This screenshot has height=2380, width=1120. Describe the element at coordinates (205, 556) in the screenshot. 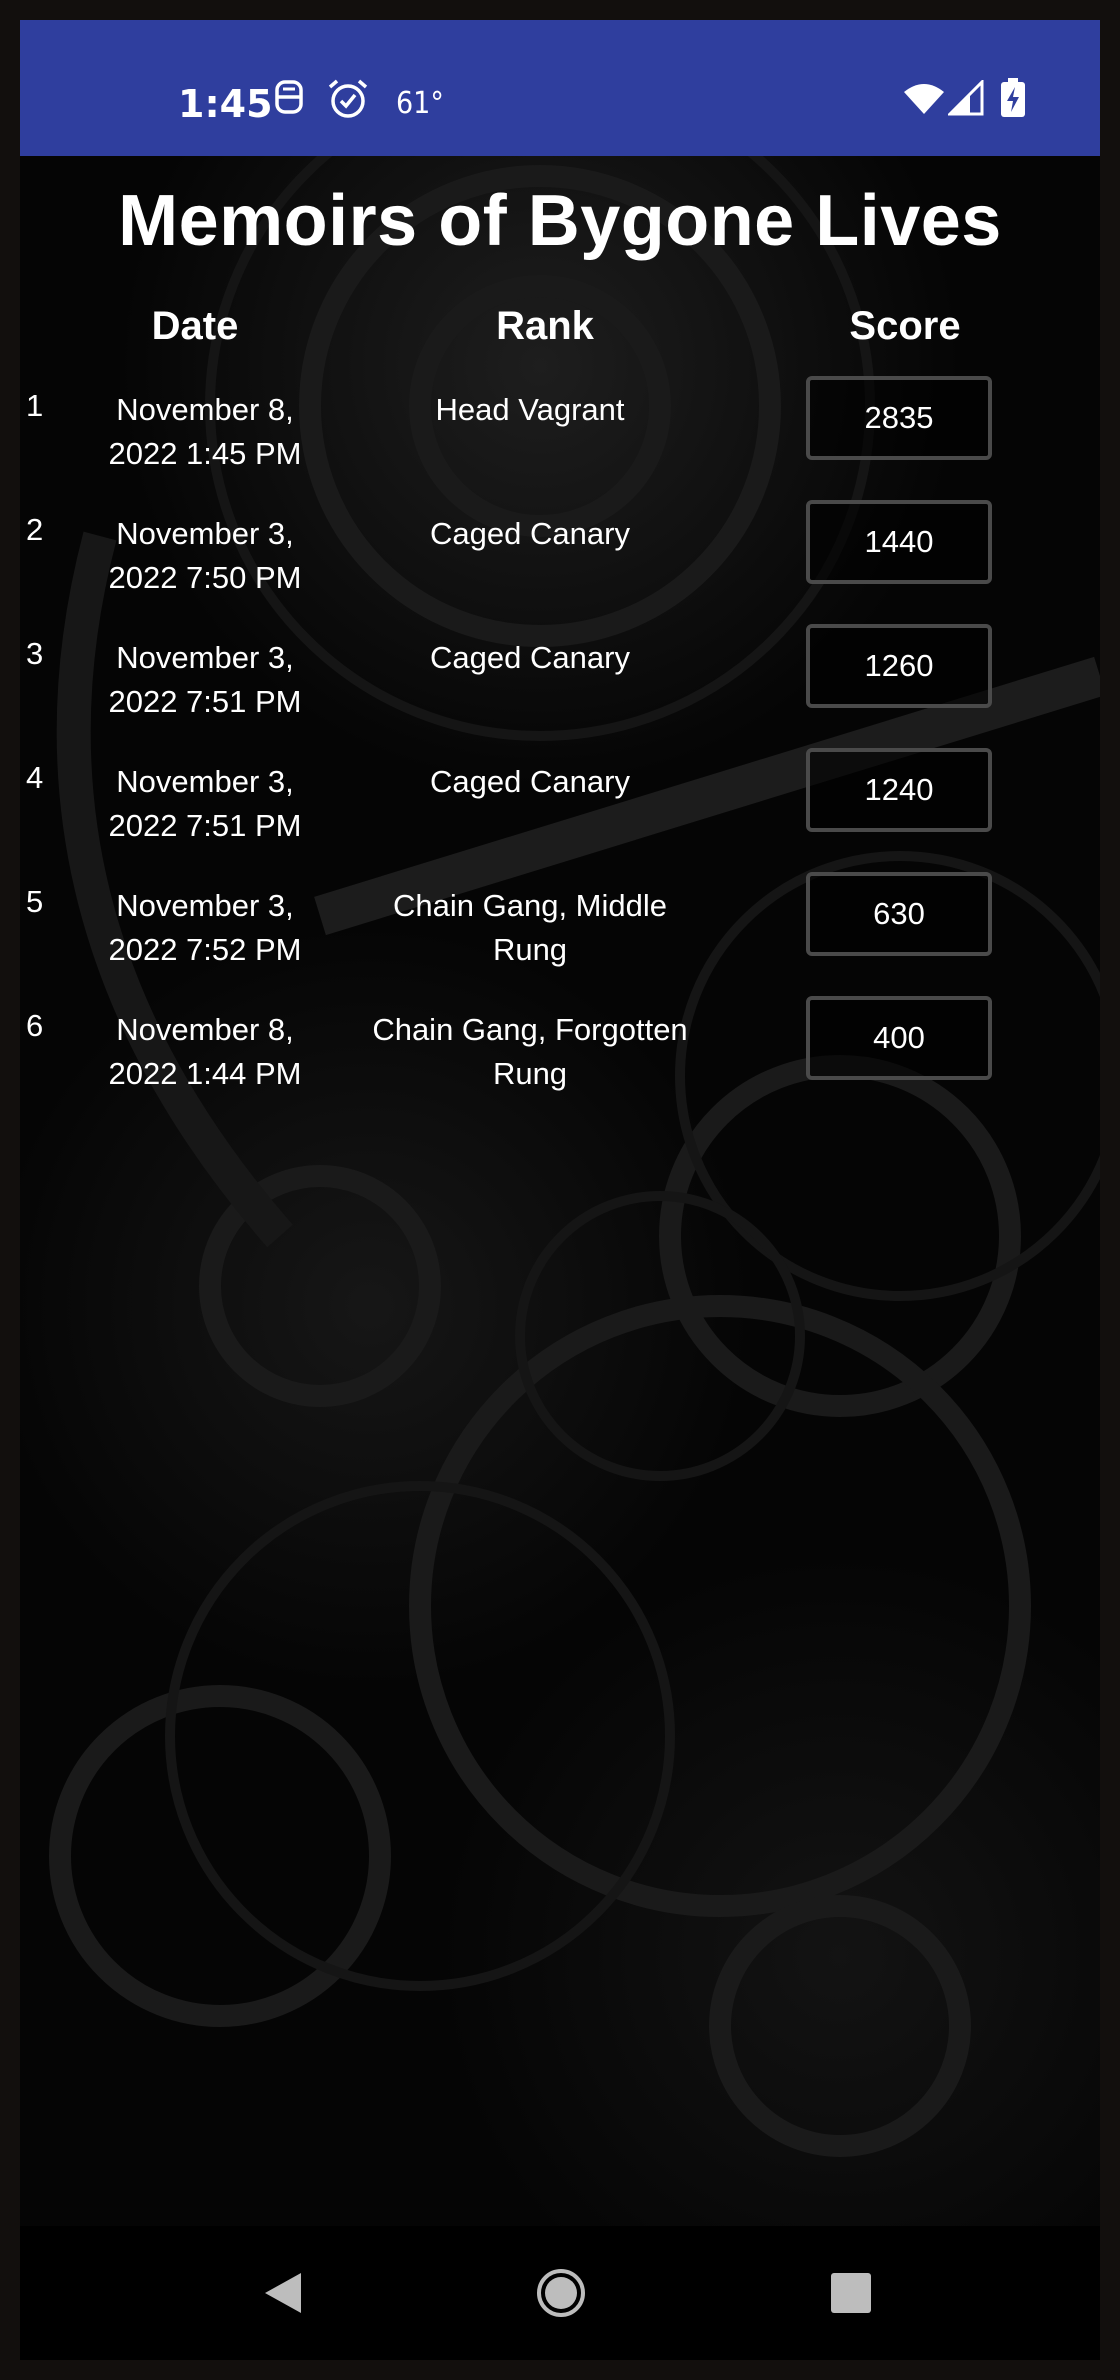

I see `row-date: November 3, 2022 7:50 PM` at that location.